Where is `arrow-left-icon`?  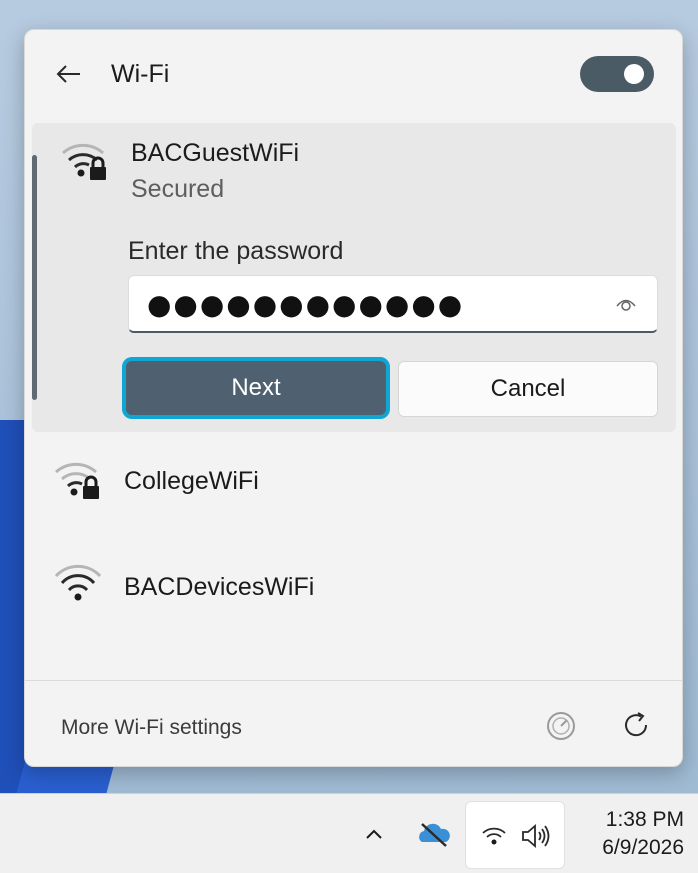
arrow-left-icon is located at coordinates (68, 74).